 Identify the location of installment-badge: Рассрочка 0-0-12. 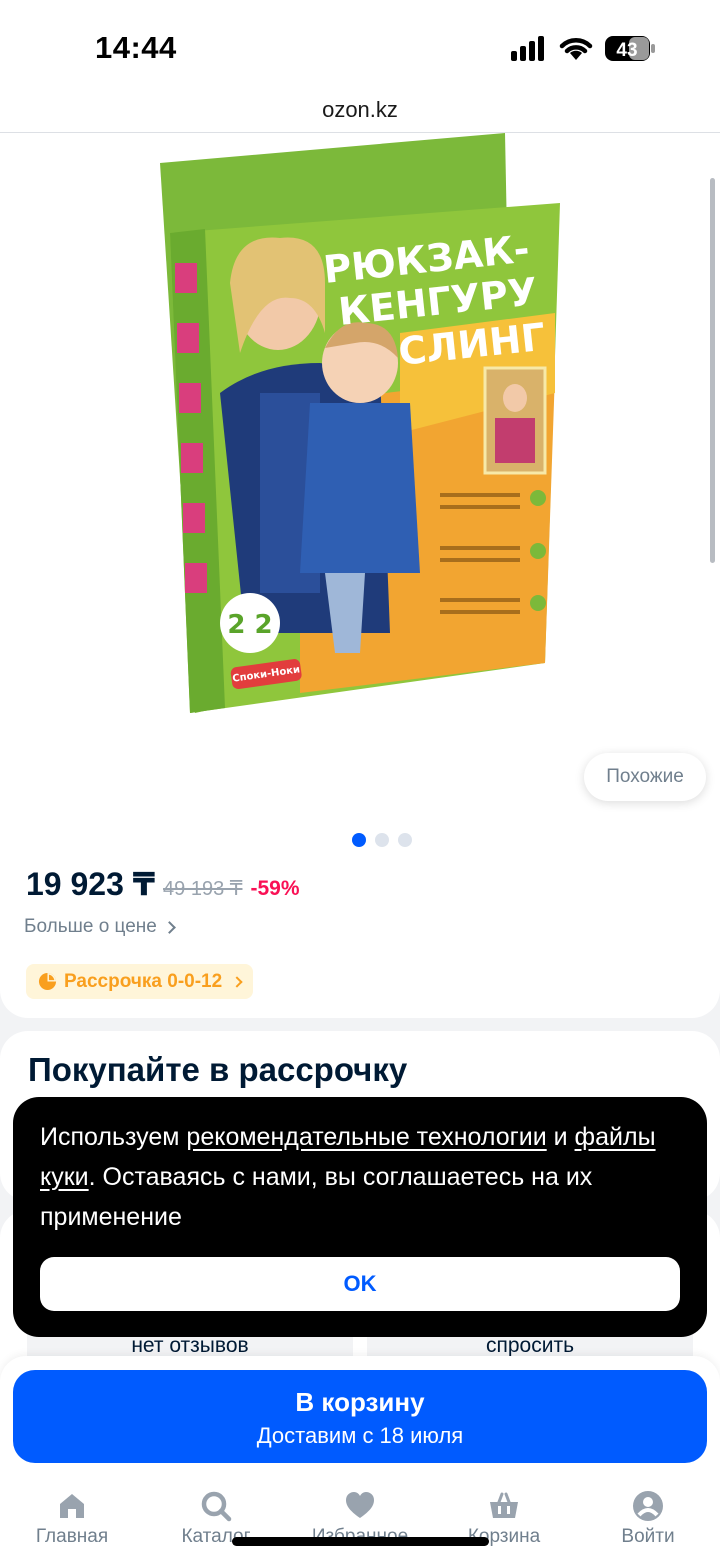
(140, 981).